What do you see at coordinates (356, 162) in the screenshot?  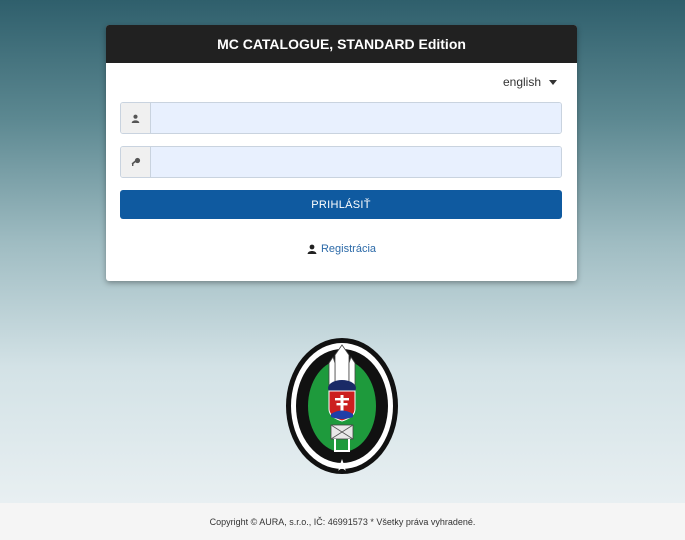 I see `password-input` at bounding box center [356, 162].